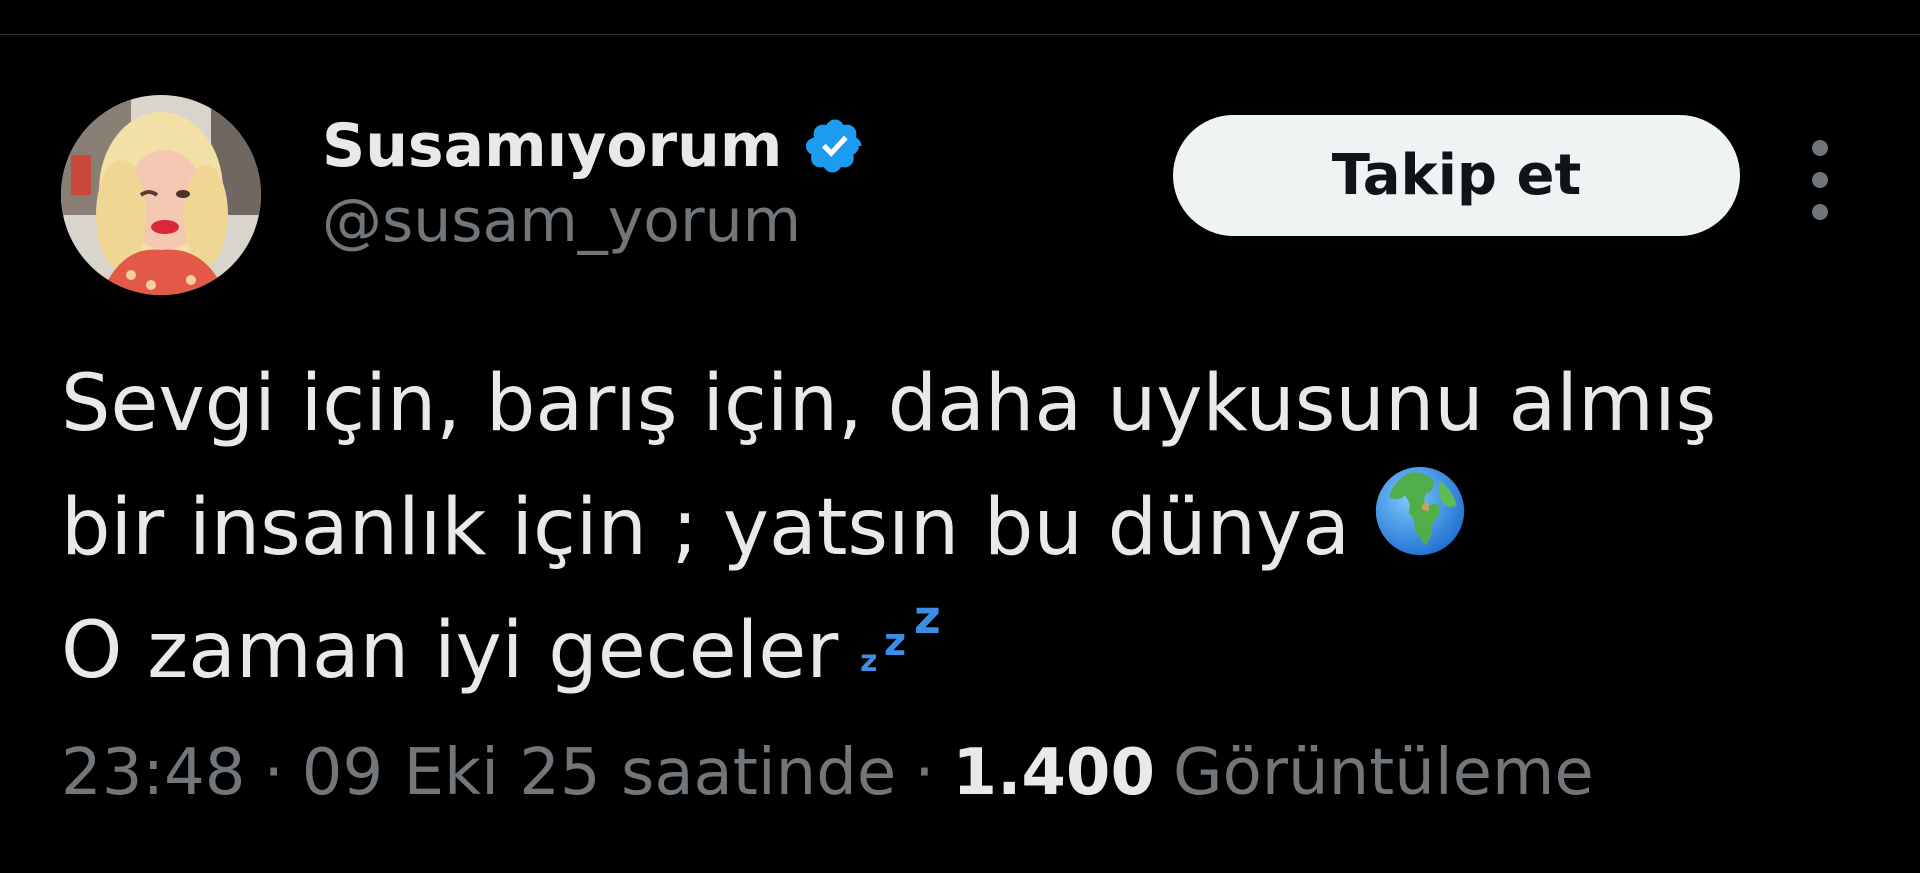 This screenshot has width=1920, height=873. I want to click on avatar, so click(161, 195).